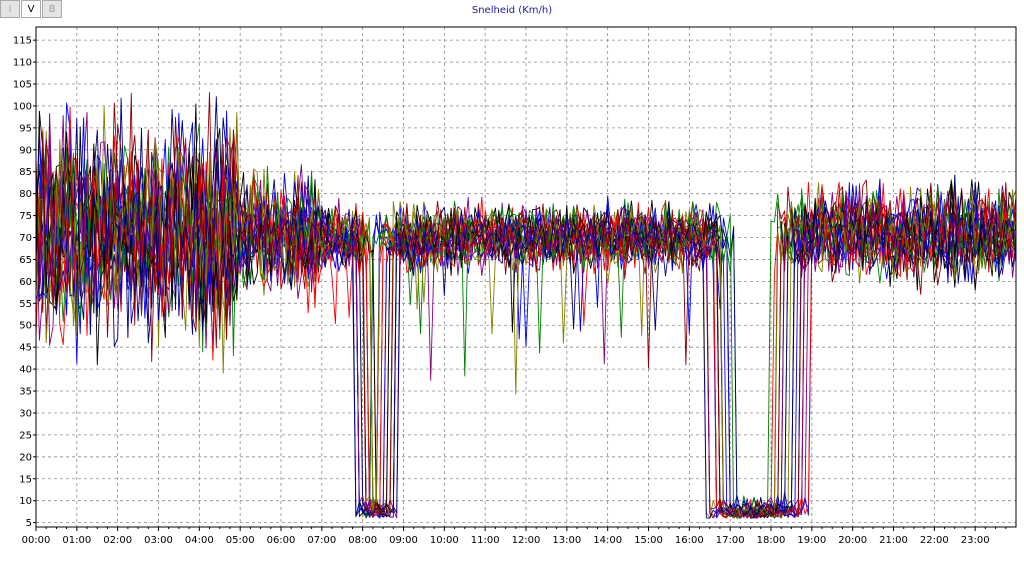 The image size is (1024, 580). What do you see at coordinates (689, 540) in the screenshot?
I see `x-tick-label: 16:00` at bounding box center [689, 540].